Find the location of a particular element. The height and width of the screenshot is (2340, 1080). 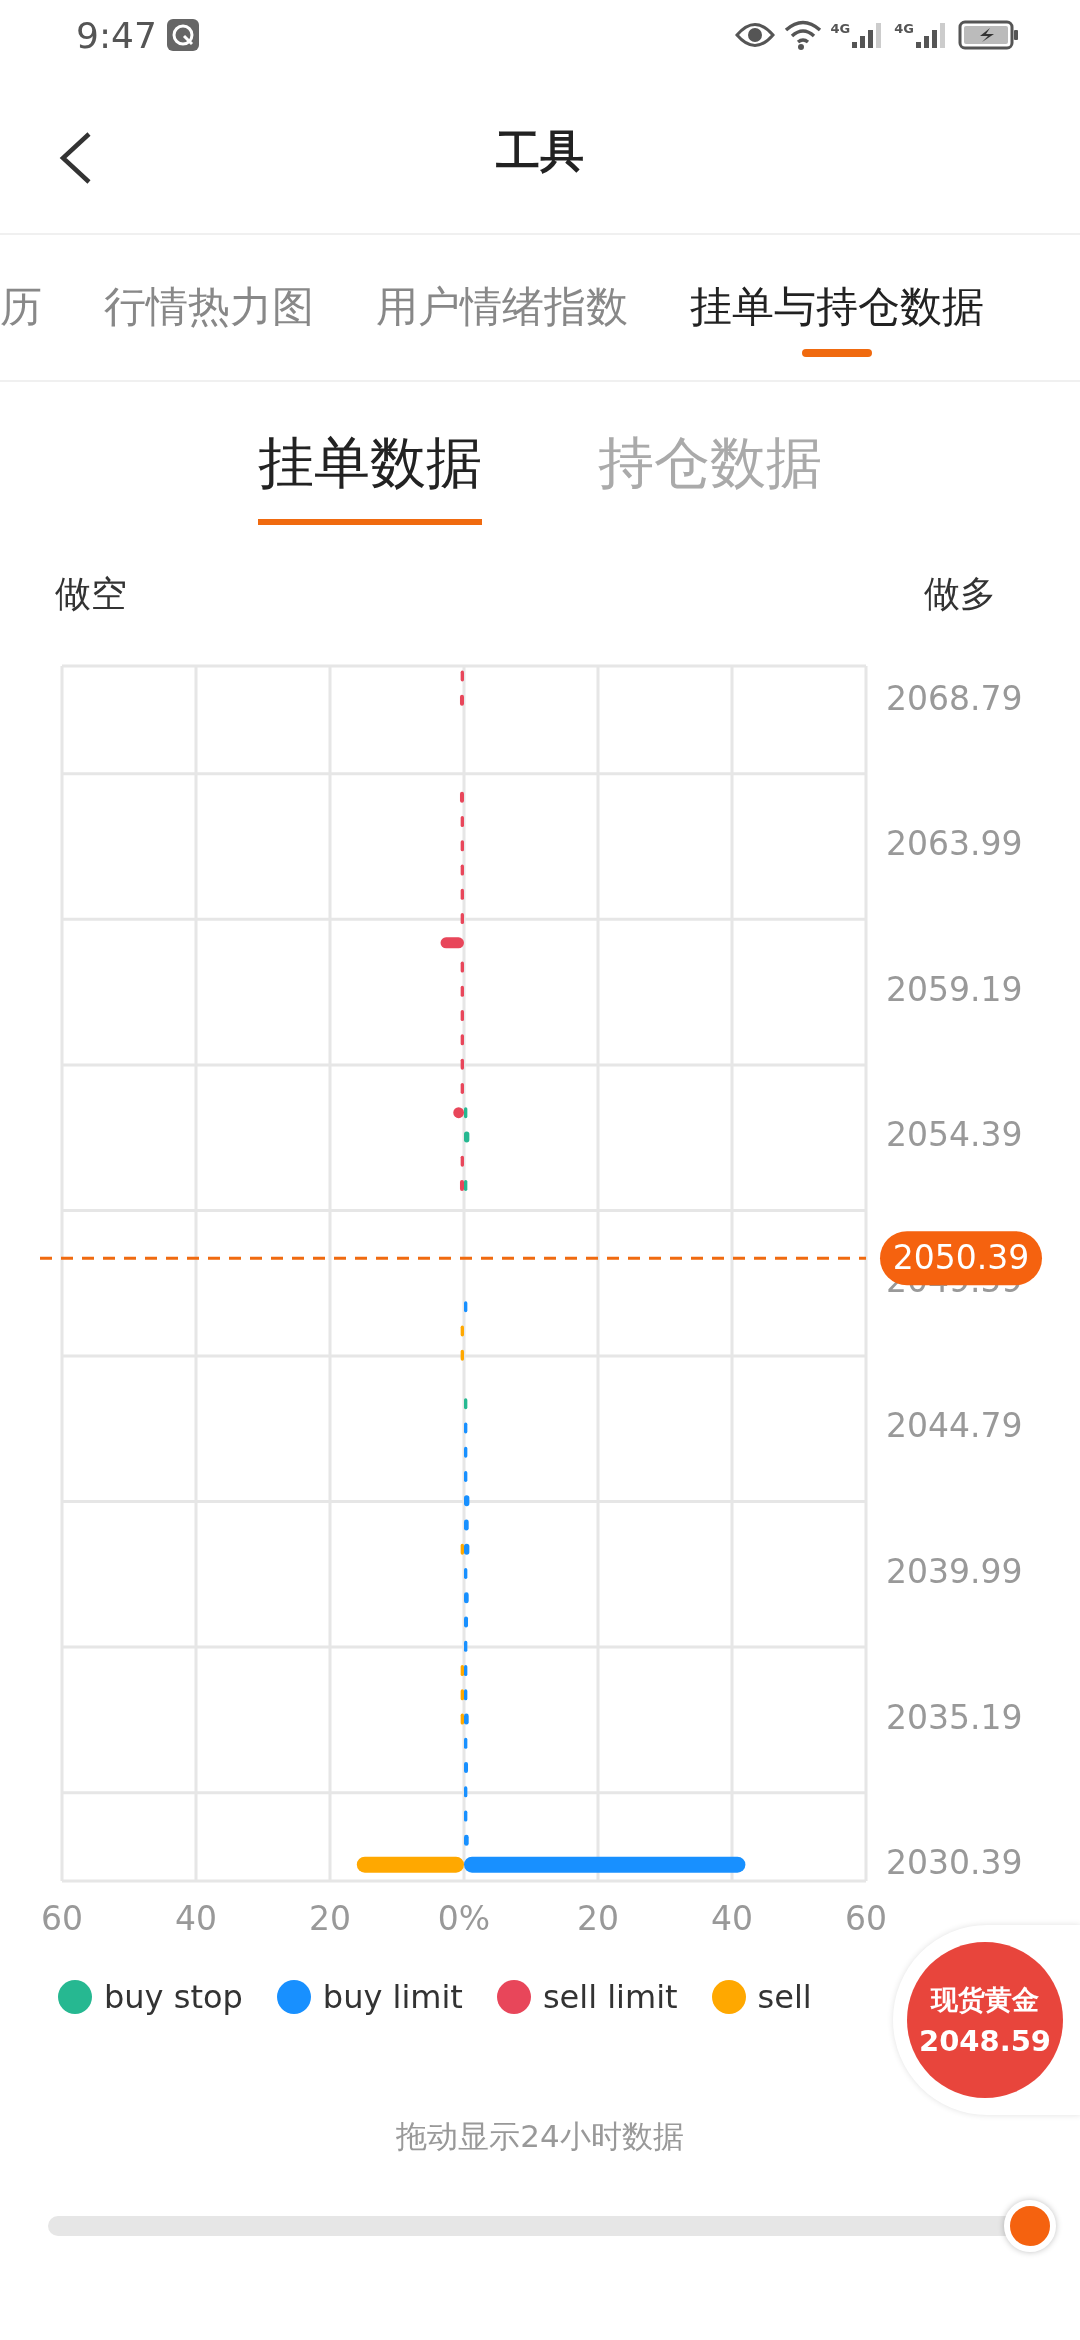

hint-text: 拖动显示24小时数据 is located at coordinates (540, 2136).